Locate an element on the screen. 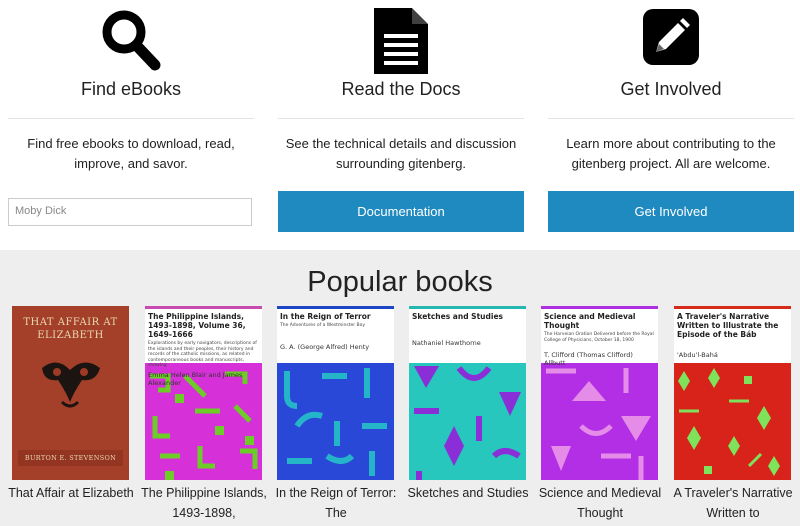 The width and height of the screenshot is (800, 526). book-title: Sketches and Studies is located at coordinates (468, 493).